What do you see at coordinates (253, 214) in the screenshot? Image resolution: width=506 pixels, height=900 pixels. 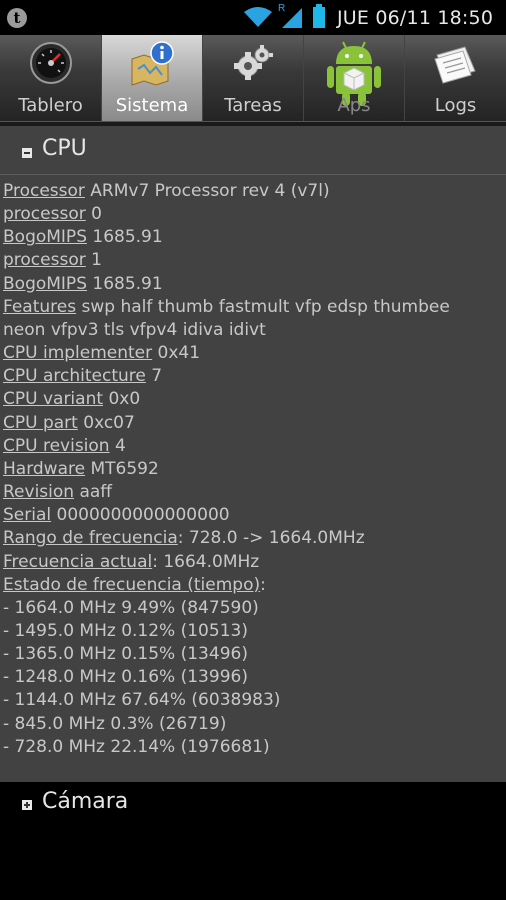 I see `cpu-info-line: processor 0` at bounding box center [253, 214].